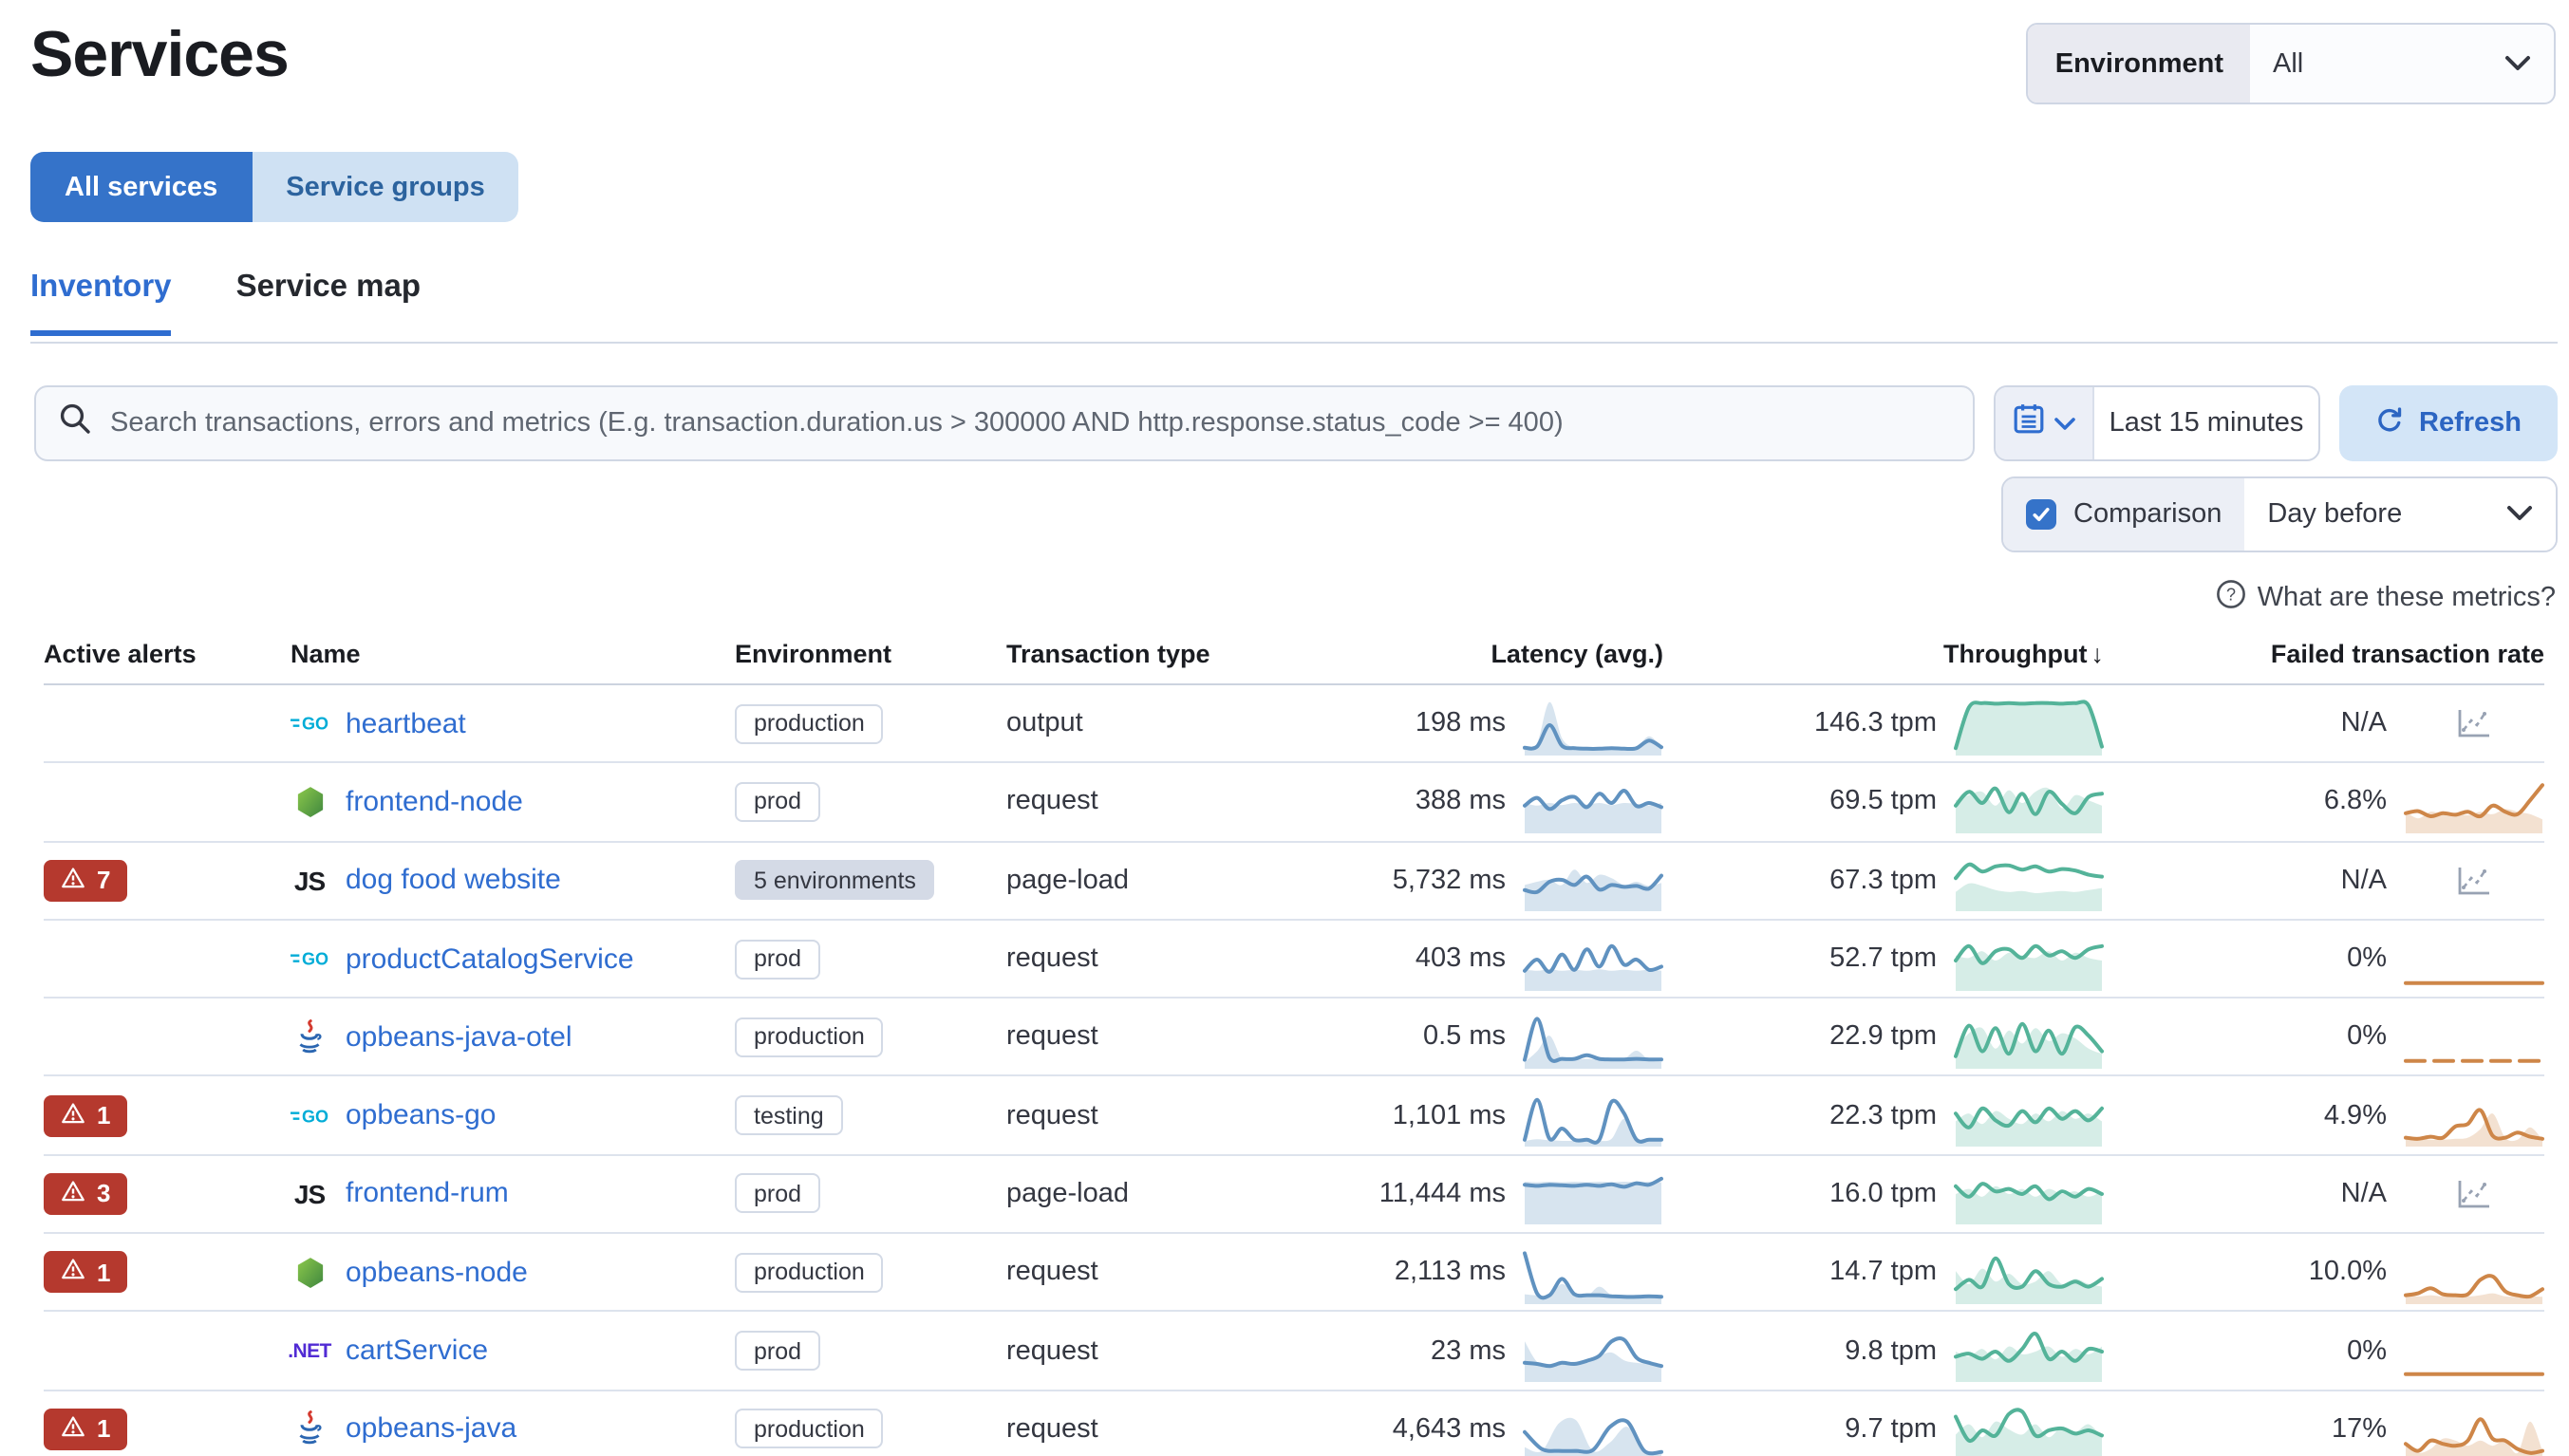 The width and height of the screenshot is (2569, 1456). Describe the element at coordinates (437, 1272) in the screenshot. I see `service-name-link: opbeans-node` at that location.